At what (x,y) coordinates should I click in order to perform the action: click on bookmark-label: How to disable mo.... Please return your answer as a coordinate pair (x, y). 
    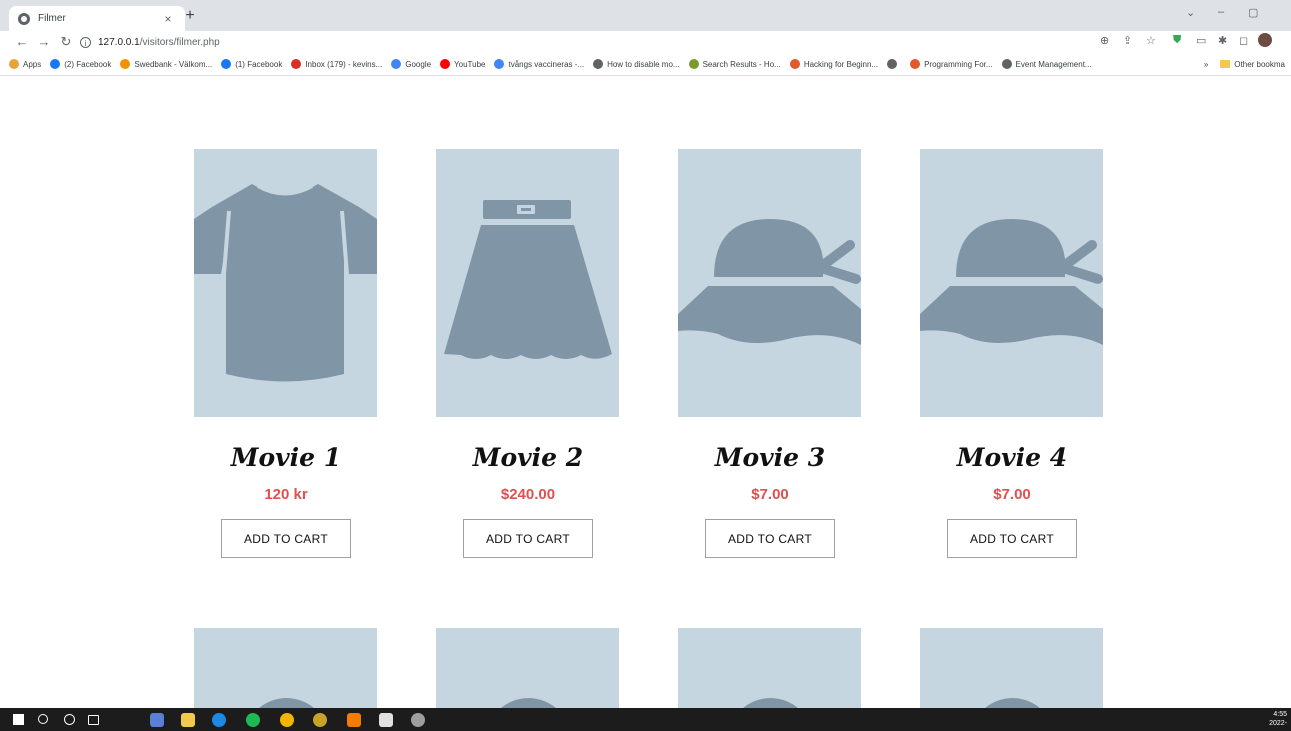
    Looking at the image, I should click on (643, 64).